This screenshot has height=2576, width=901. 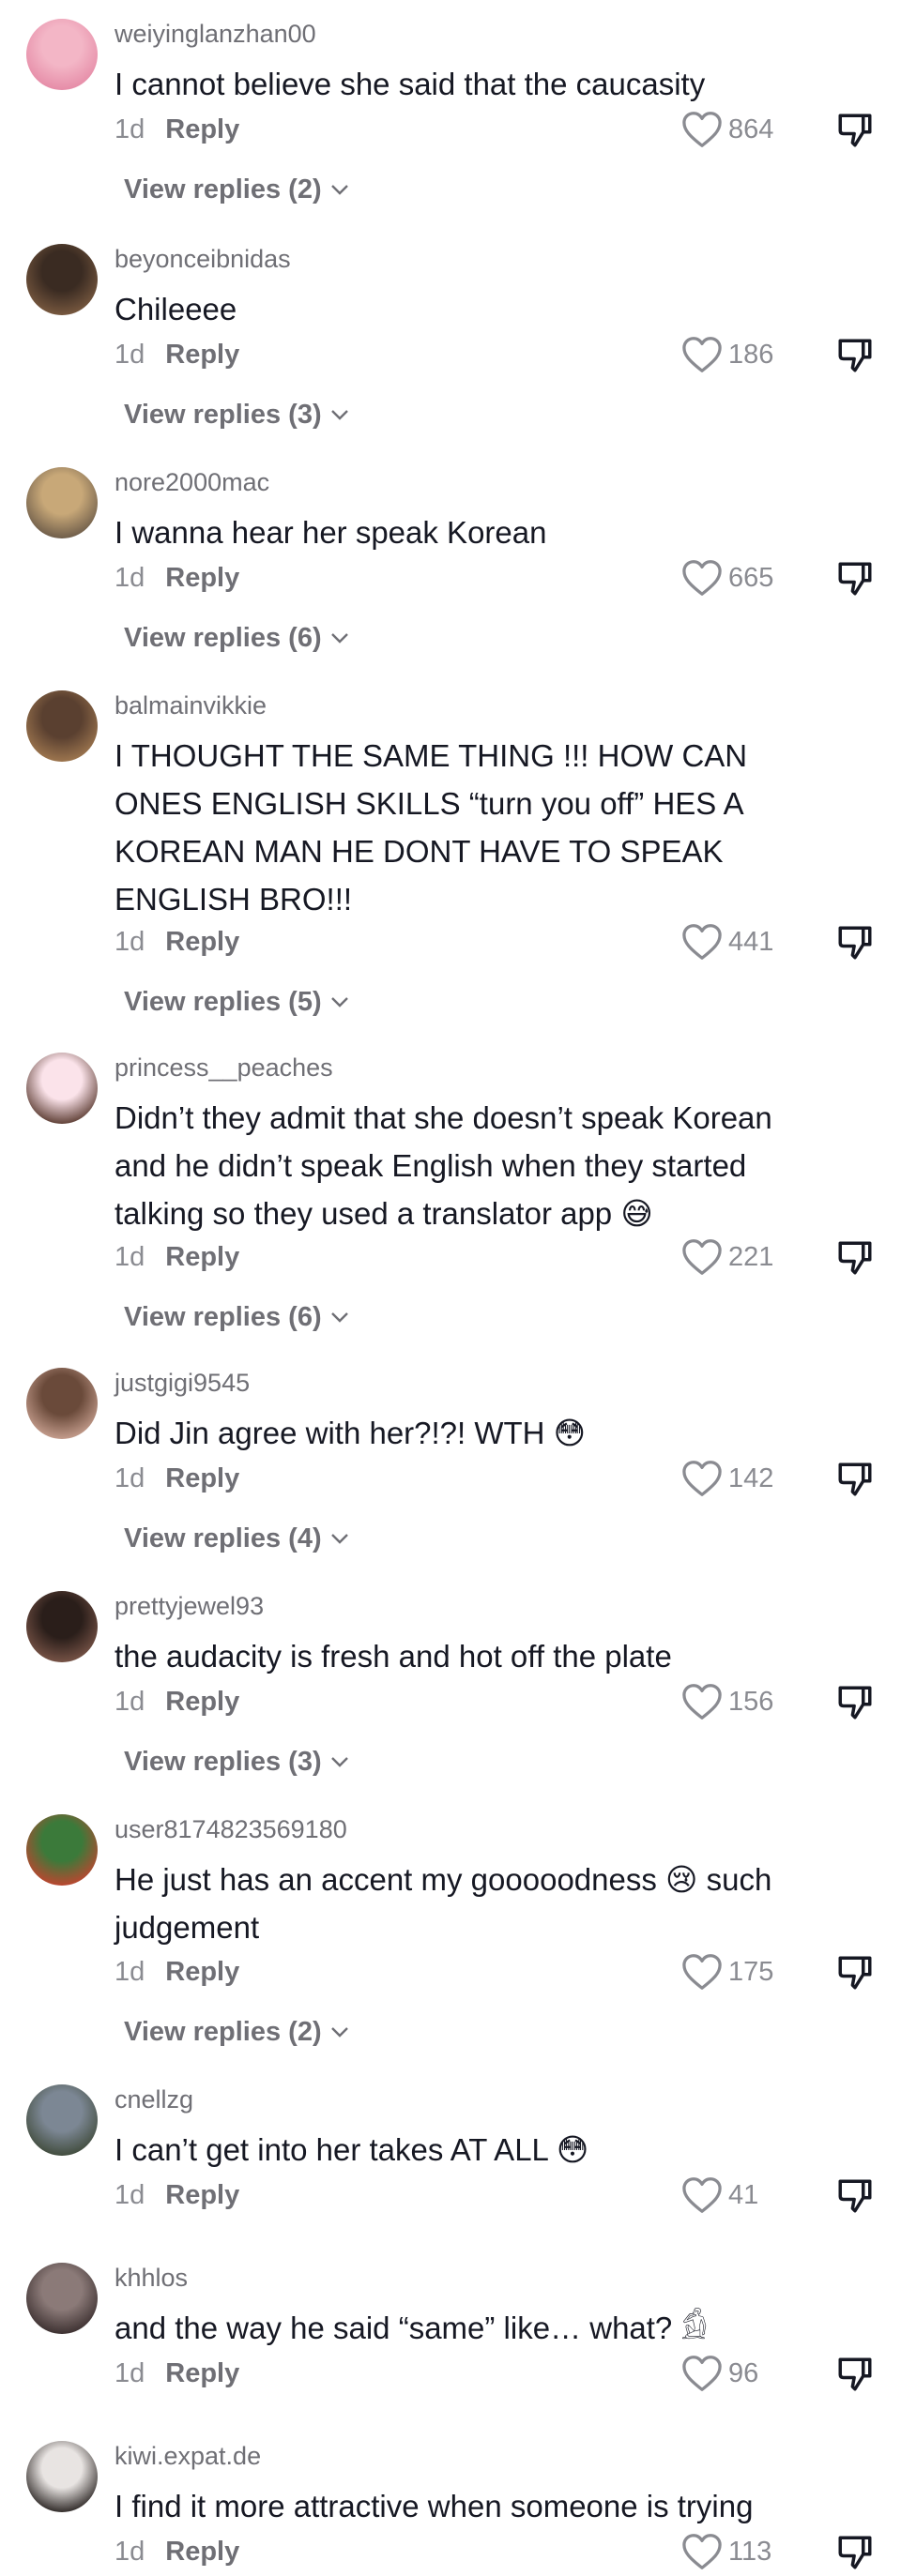 What do you see at coordinates (727, 129) in the screenshot?
I see `like-button: 864` at bounding box center [727, 129].